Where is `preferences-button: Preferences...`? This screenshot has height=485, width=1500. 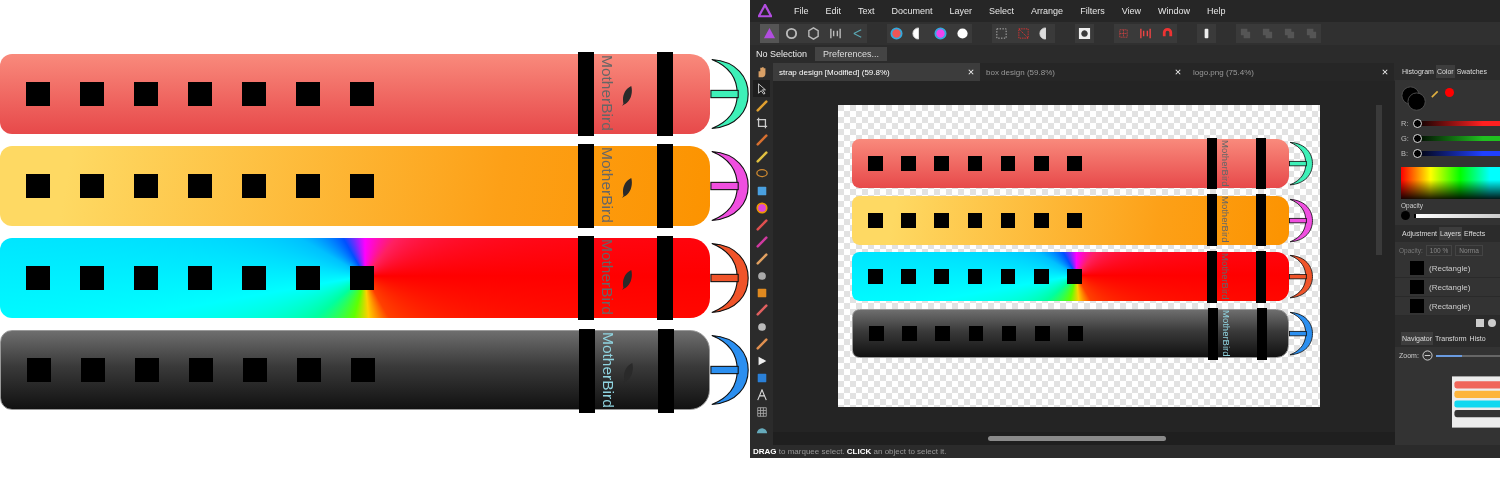 preferences-button: Preferences... is located at coordinates (851, 54).